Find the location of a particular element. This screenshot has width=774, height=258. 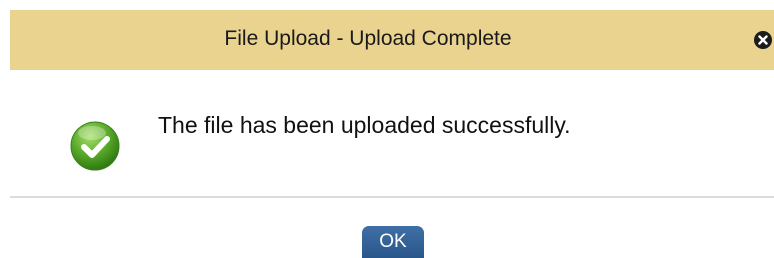

checkmark-icon is located at coordinates (95, 146).